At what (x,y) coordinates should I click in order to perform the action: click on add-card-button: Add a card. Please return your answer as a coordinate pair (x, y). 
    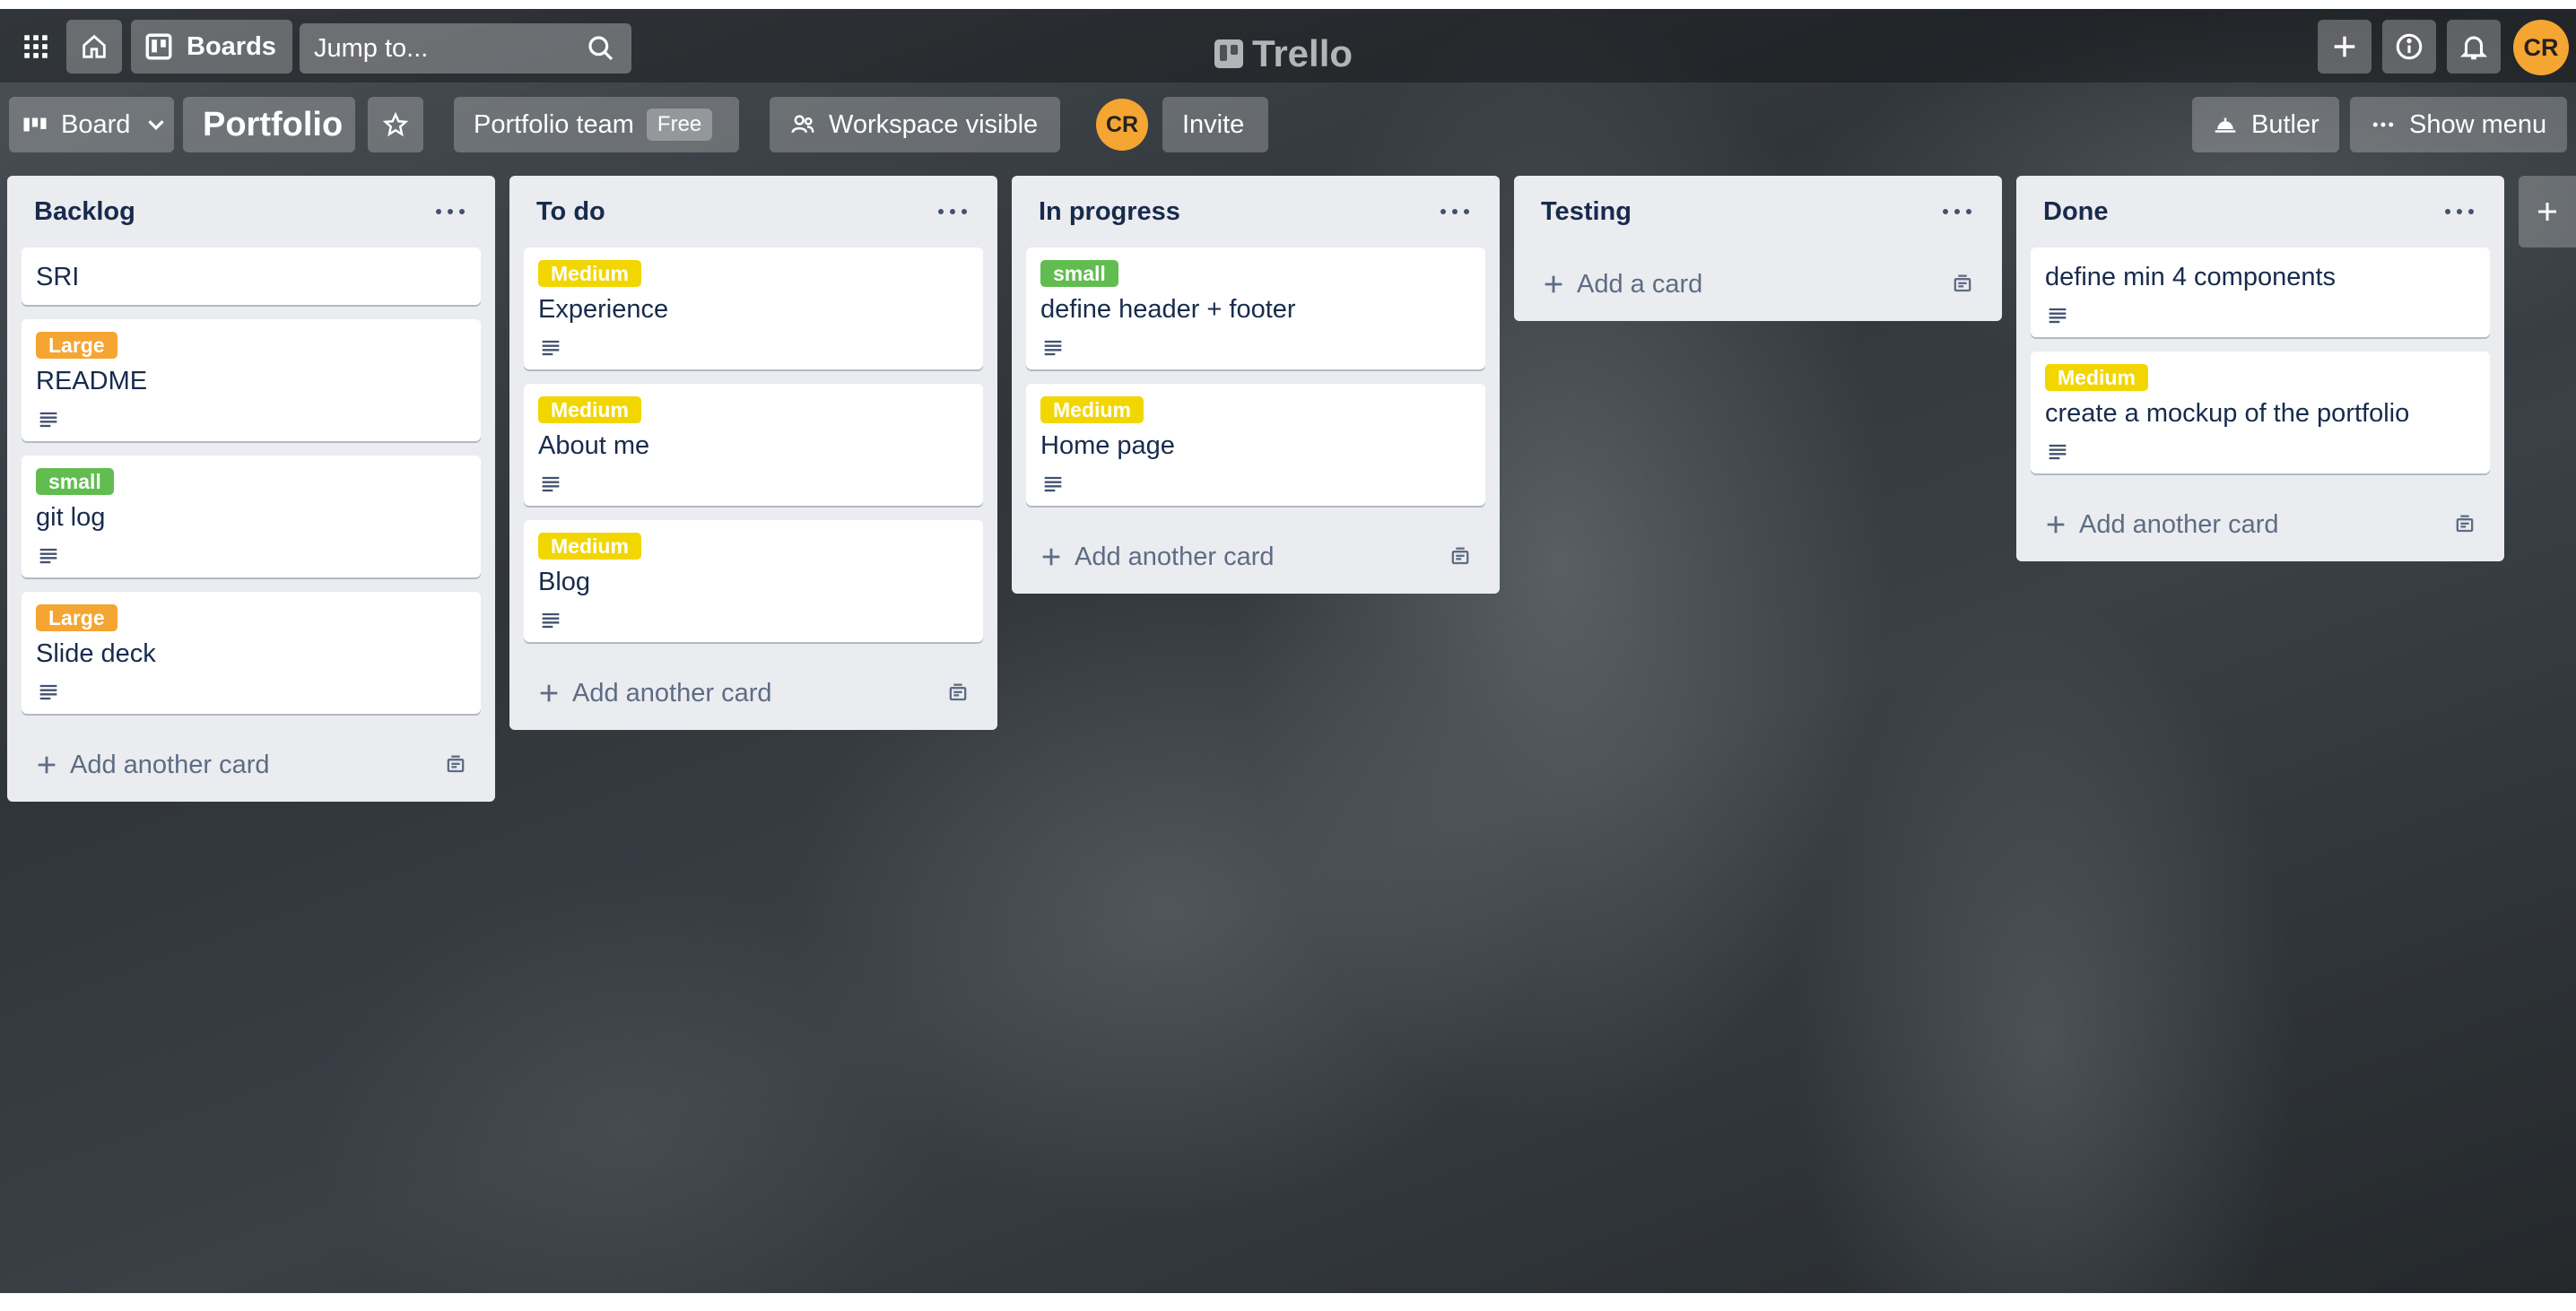
    Looking at the image, I should click on (1758, 284).